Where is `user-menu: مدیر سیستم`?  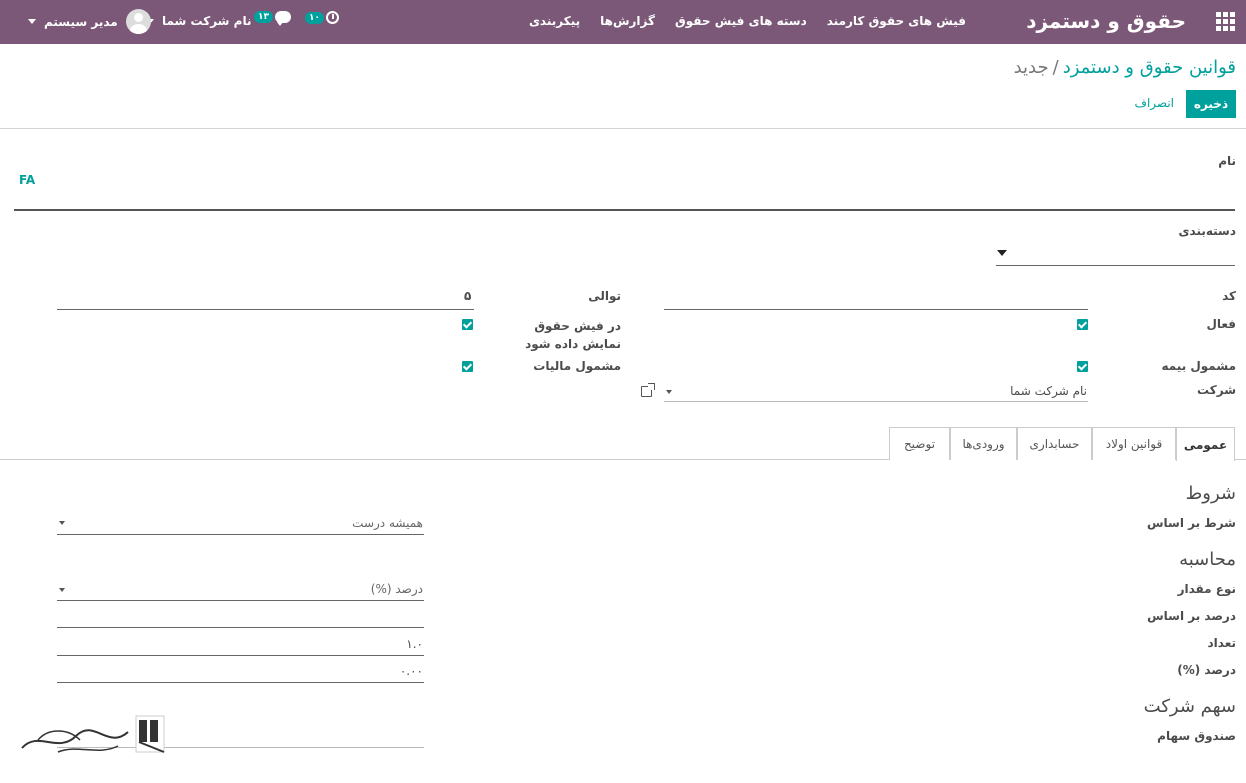 user-menu: مدیر سیستم is located at coordinates (89, 21).